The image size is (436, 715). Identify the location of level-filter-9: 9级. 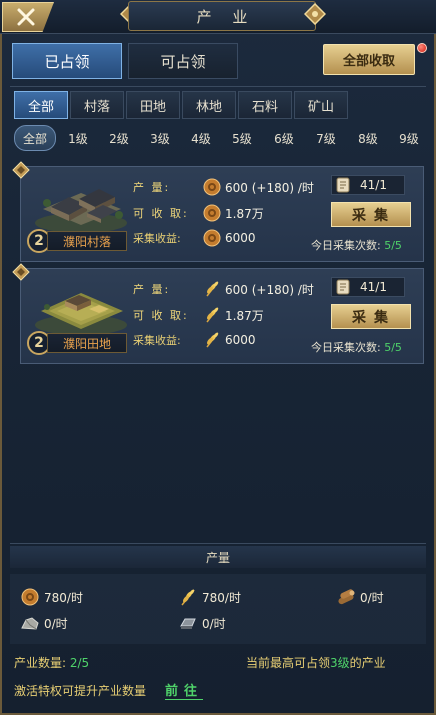
(409, 138).